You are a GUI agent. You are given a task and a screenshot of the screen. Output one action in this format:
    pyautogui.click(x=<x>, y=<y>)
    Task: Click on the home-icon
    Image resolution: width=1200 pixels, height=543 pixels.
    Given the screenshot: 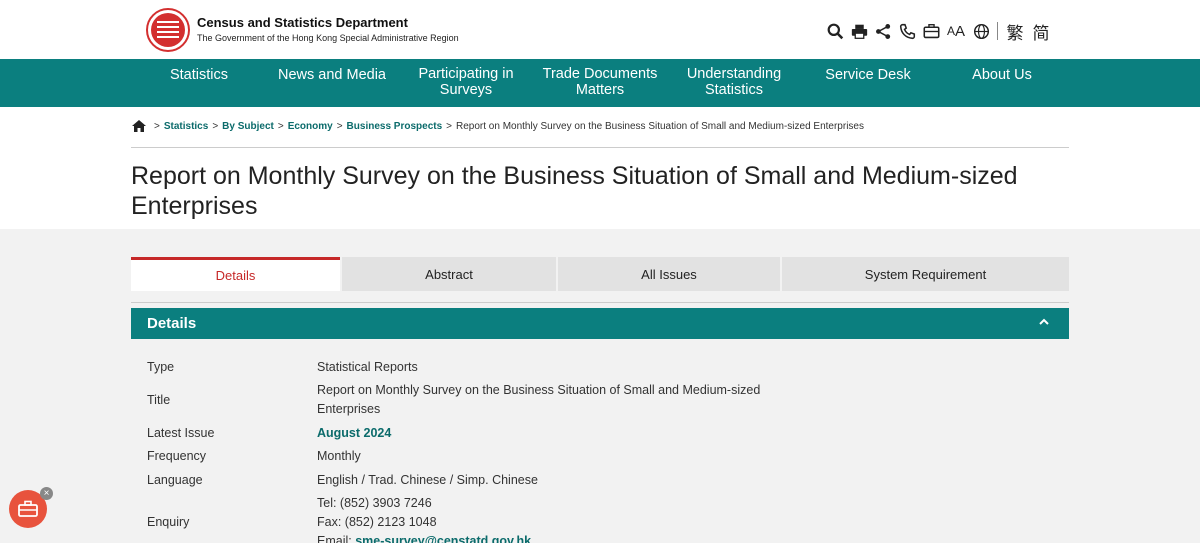 What is the action you would take?
    pyautogui.click(x=139, y=126)
    